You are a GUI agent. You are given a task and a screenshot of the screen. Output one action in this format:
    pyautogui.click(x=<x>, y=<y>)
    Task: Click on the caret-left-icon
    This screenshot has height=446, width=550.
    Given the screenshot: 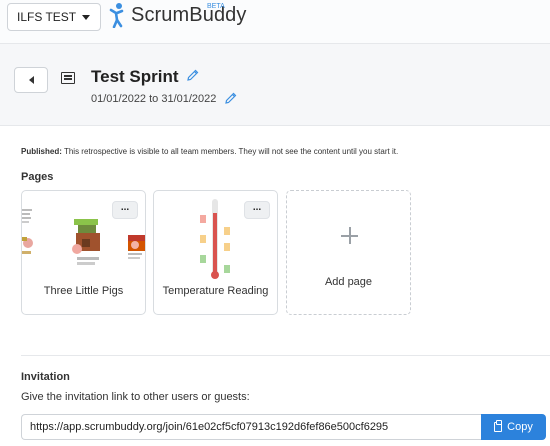 What is the action you would take?
    pyautogui.click(x=31, y=80)
    